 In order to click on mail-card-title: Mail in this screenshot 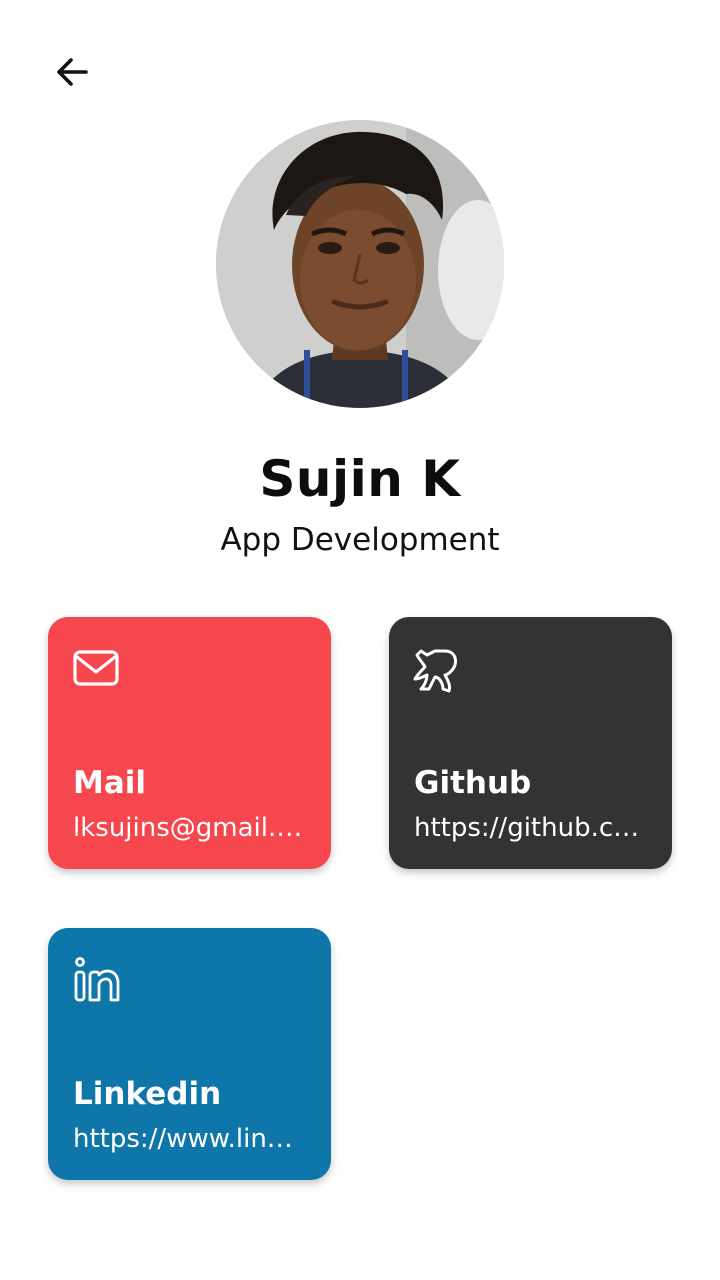, I will do `click(110, 783)`.